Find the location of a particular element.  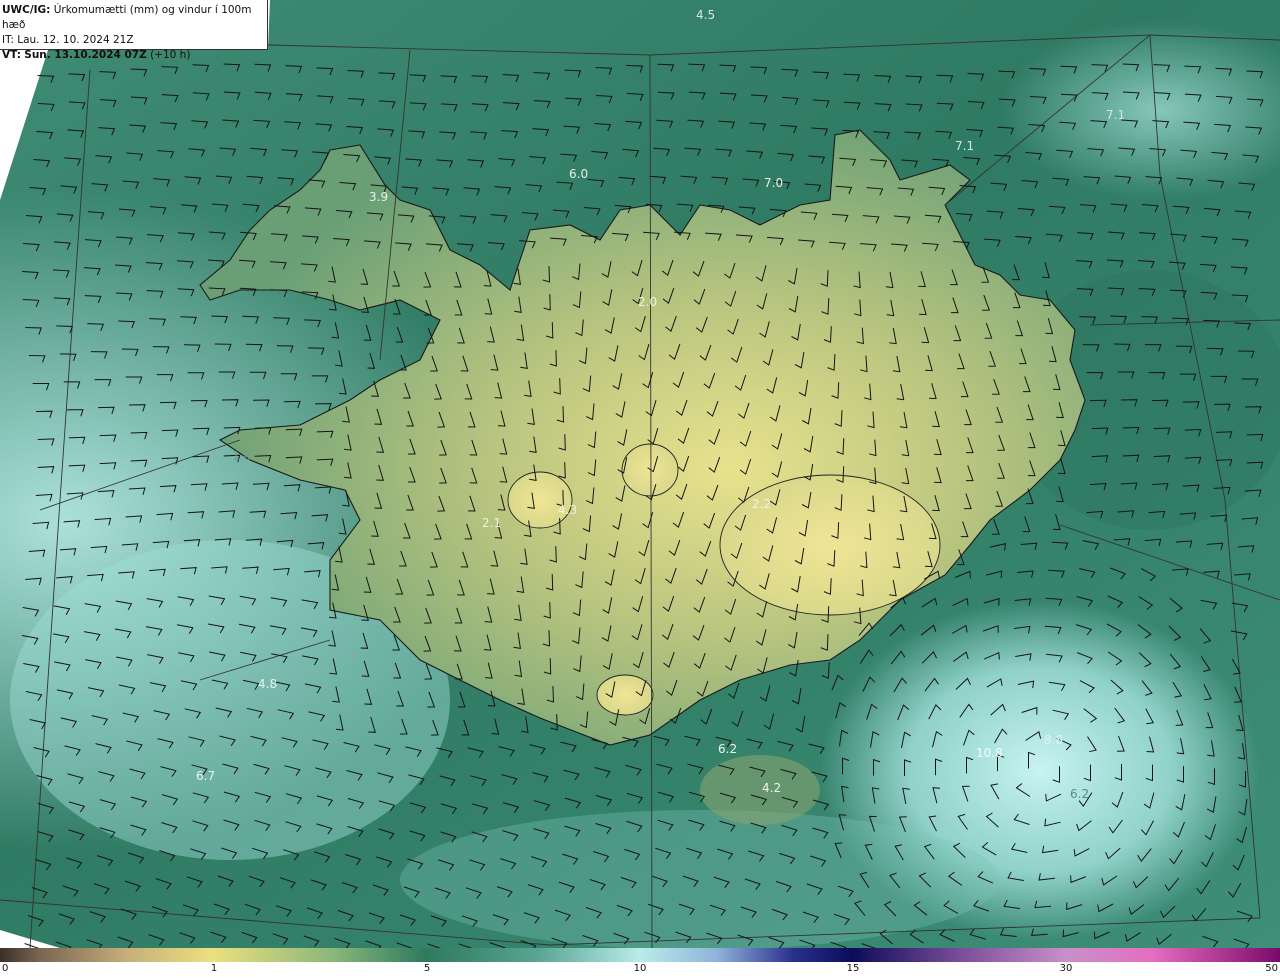

legend-tick: 50 is located at coordinates (1271, 968).